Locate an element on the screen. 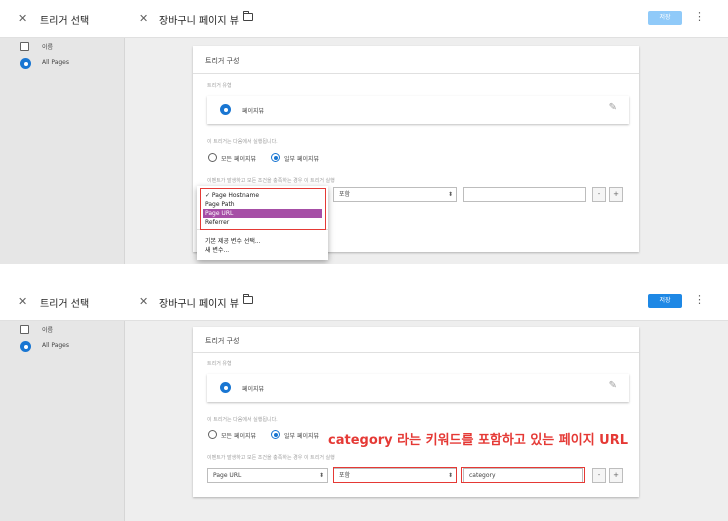 Image resolution: width=728 pixels, height=521 pixels. operator-select: 포함 ⬍ is located at coordinates (395, 194).